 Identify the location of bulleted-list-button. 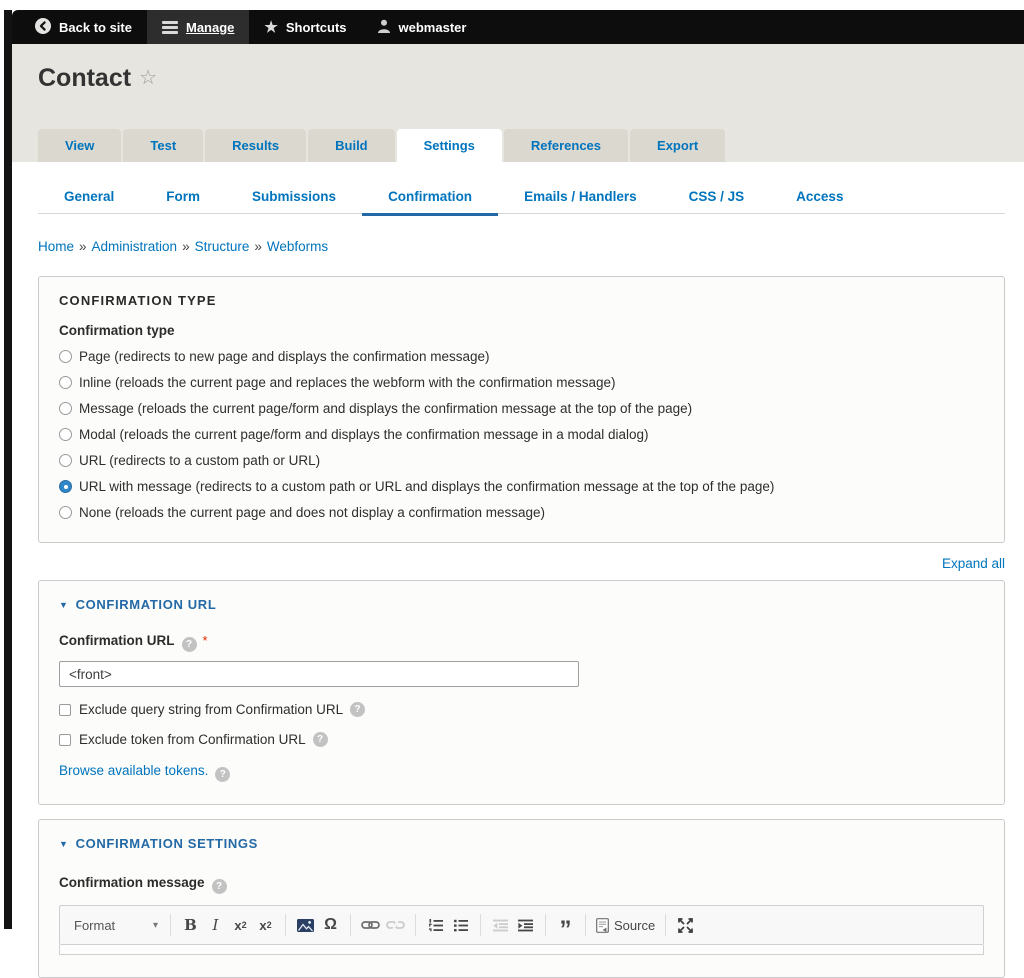
(460, 925).